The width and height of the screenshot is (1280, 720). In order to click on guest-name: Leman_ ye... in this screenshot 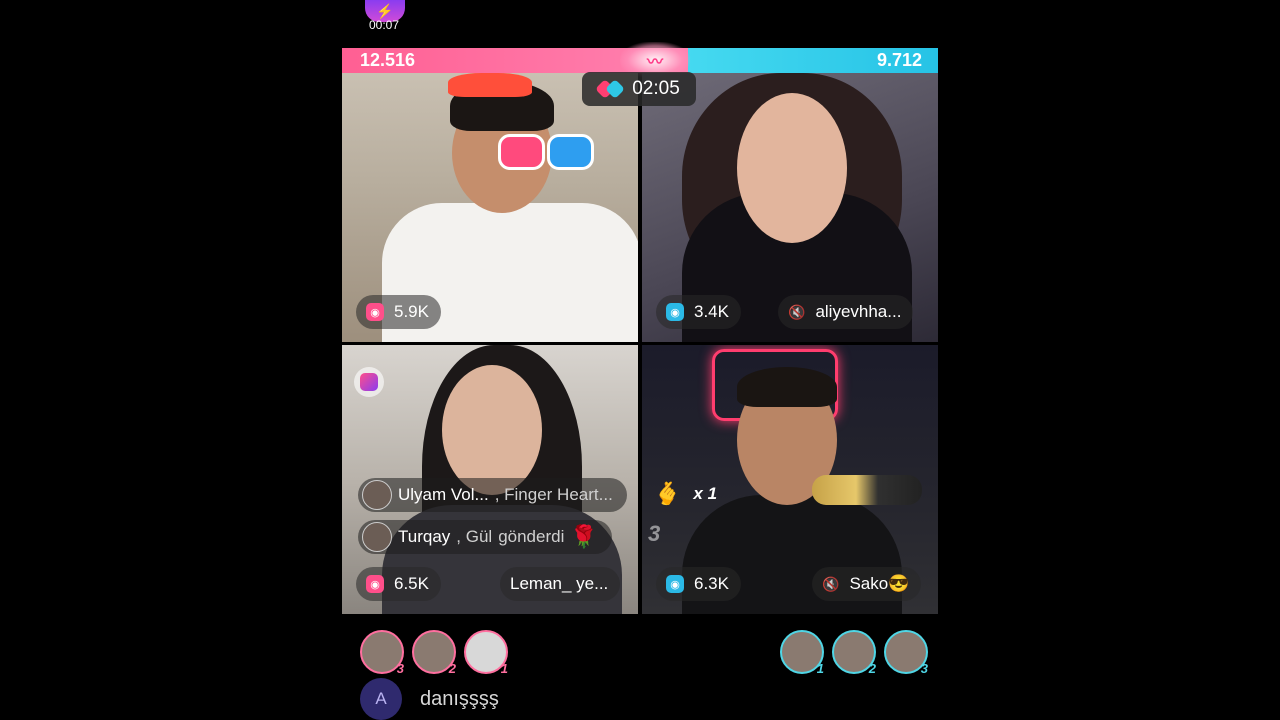, I will do `click(559, 583)`.